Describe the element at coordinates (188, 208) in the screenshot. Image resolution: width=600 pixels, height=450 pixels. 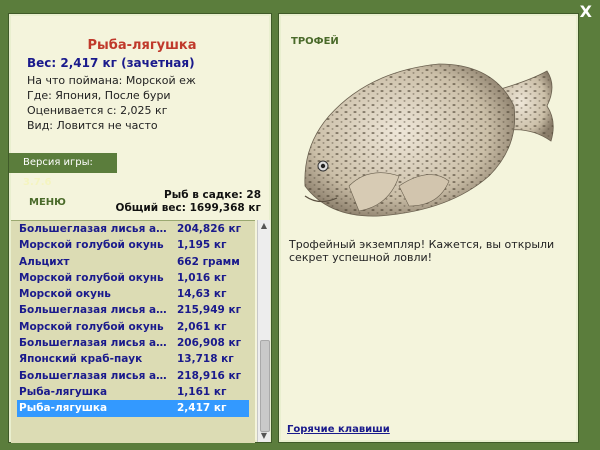
I see `total-weight: Общий вес: 1699,368 кг` at that location.